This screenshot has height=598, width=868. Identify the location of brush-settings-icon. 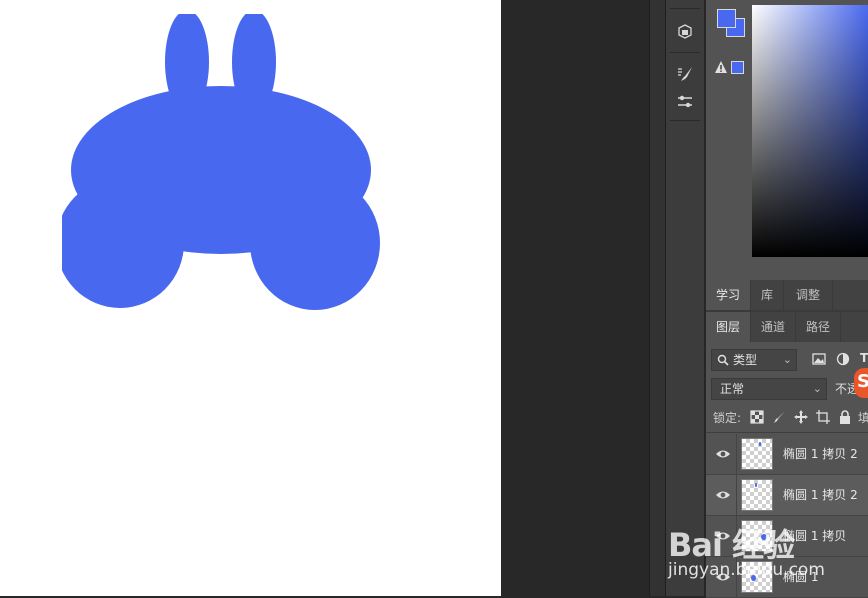
(685, 74).